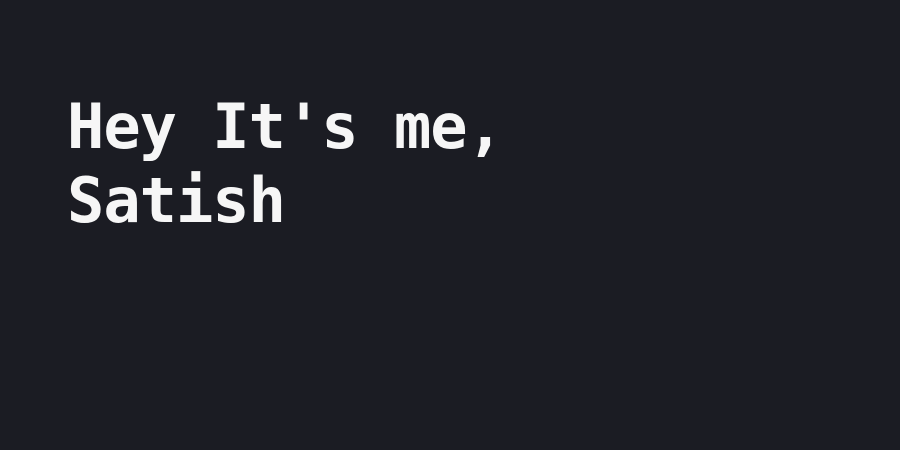 The width and height of the screenshot is (900, 450). Describe the element at coordinates (285, 126) in the screenshot. I see `hero-heading-line-1: Hey It's me,` at that location.